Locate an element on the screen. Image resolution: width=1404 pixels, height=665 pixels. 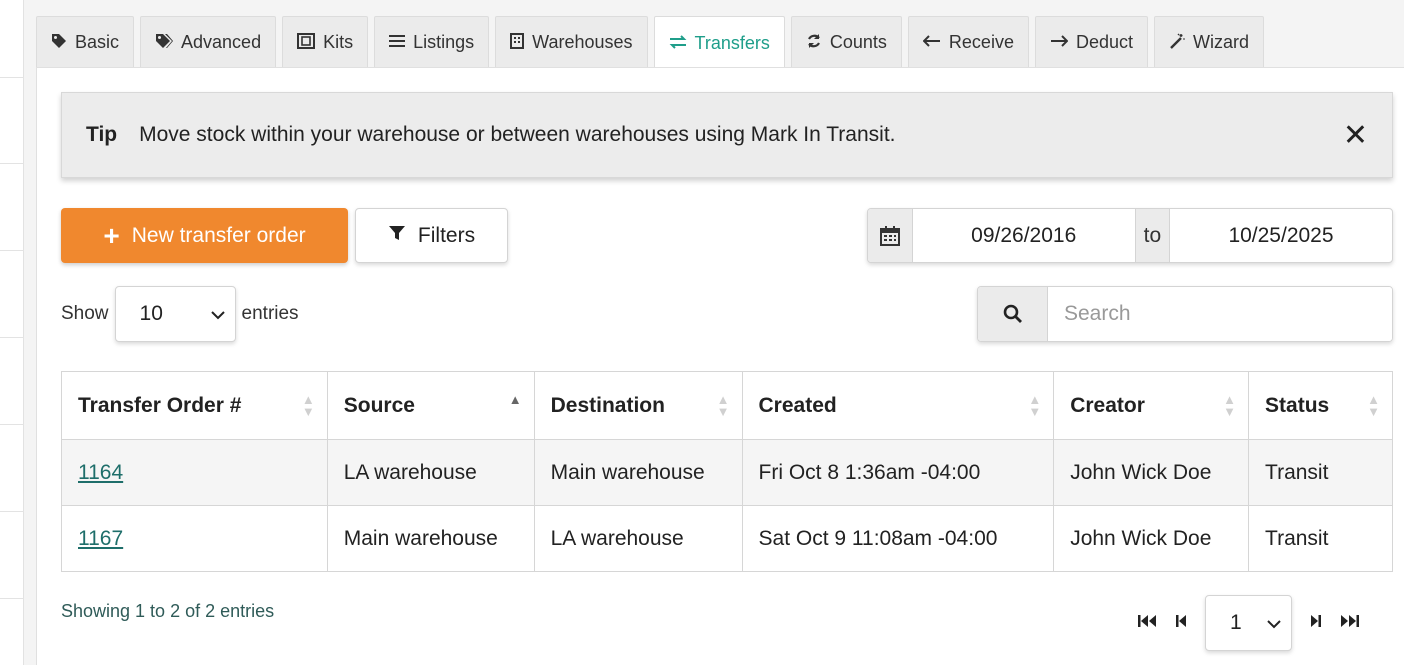
order-link: 1164 is located at coordinates (100, 472).